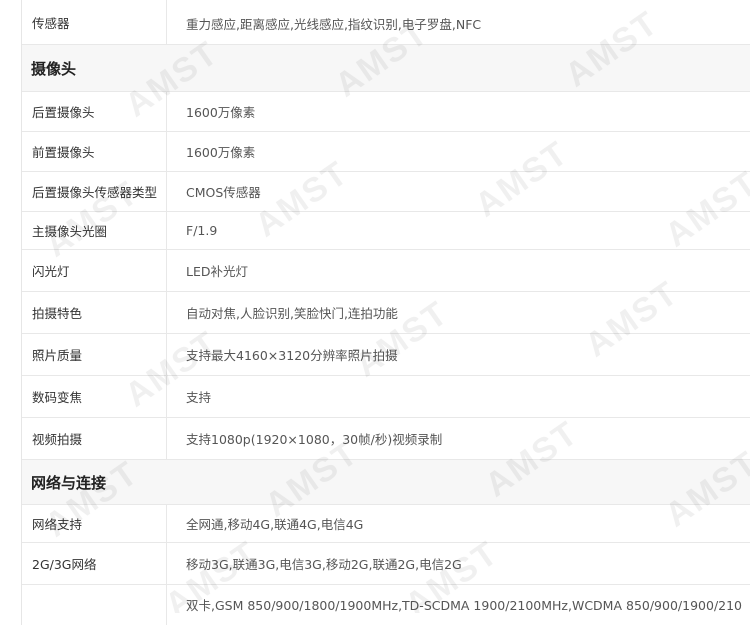 This screenshot has height=625, width=750. Describe the element at coordinates (202, 230) in the screenshot. I see `spec-value: F/1.9` at that location.